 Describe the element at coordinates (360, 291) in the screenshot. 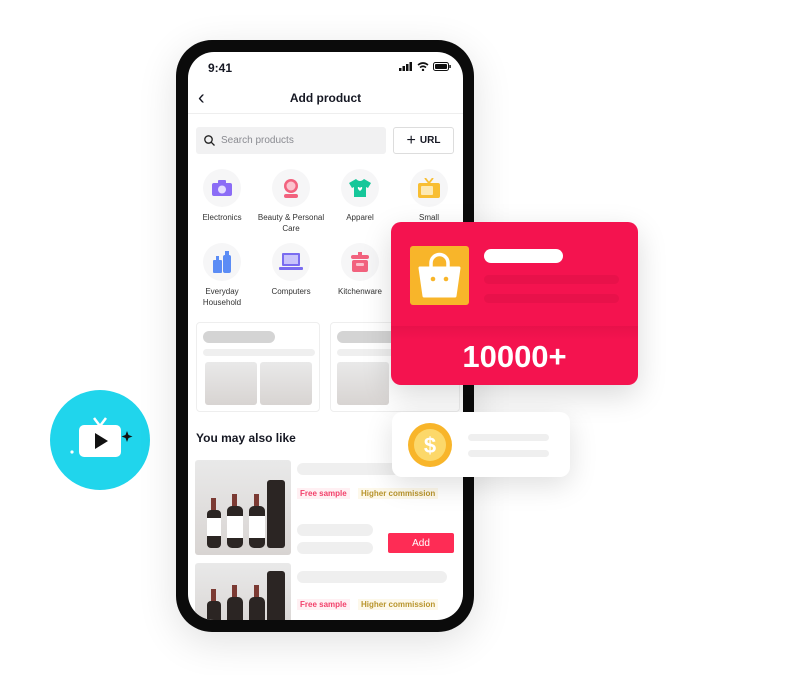

I see `category-label: Kitchenware` at that location.